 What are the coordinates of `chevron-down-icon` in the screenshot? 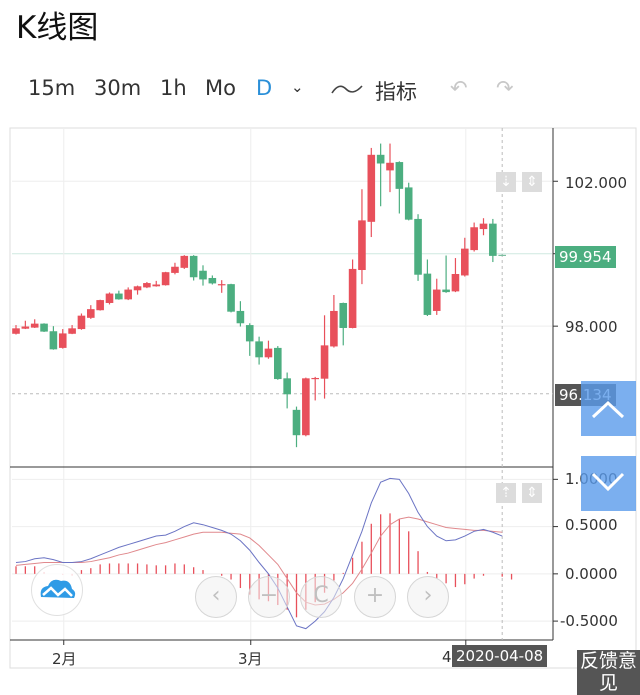 It's located at (608, 482).